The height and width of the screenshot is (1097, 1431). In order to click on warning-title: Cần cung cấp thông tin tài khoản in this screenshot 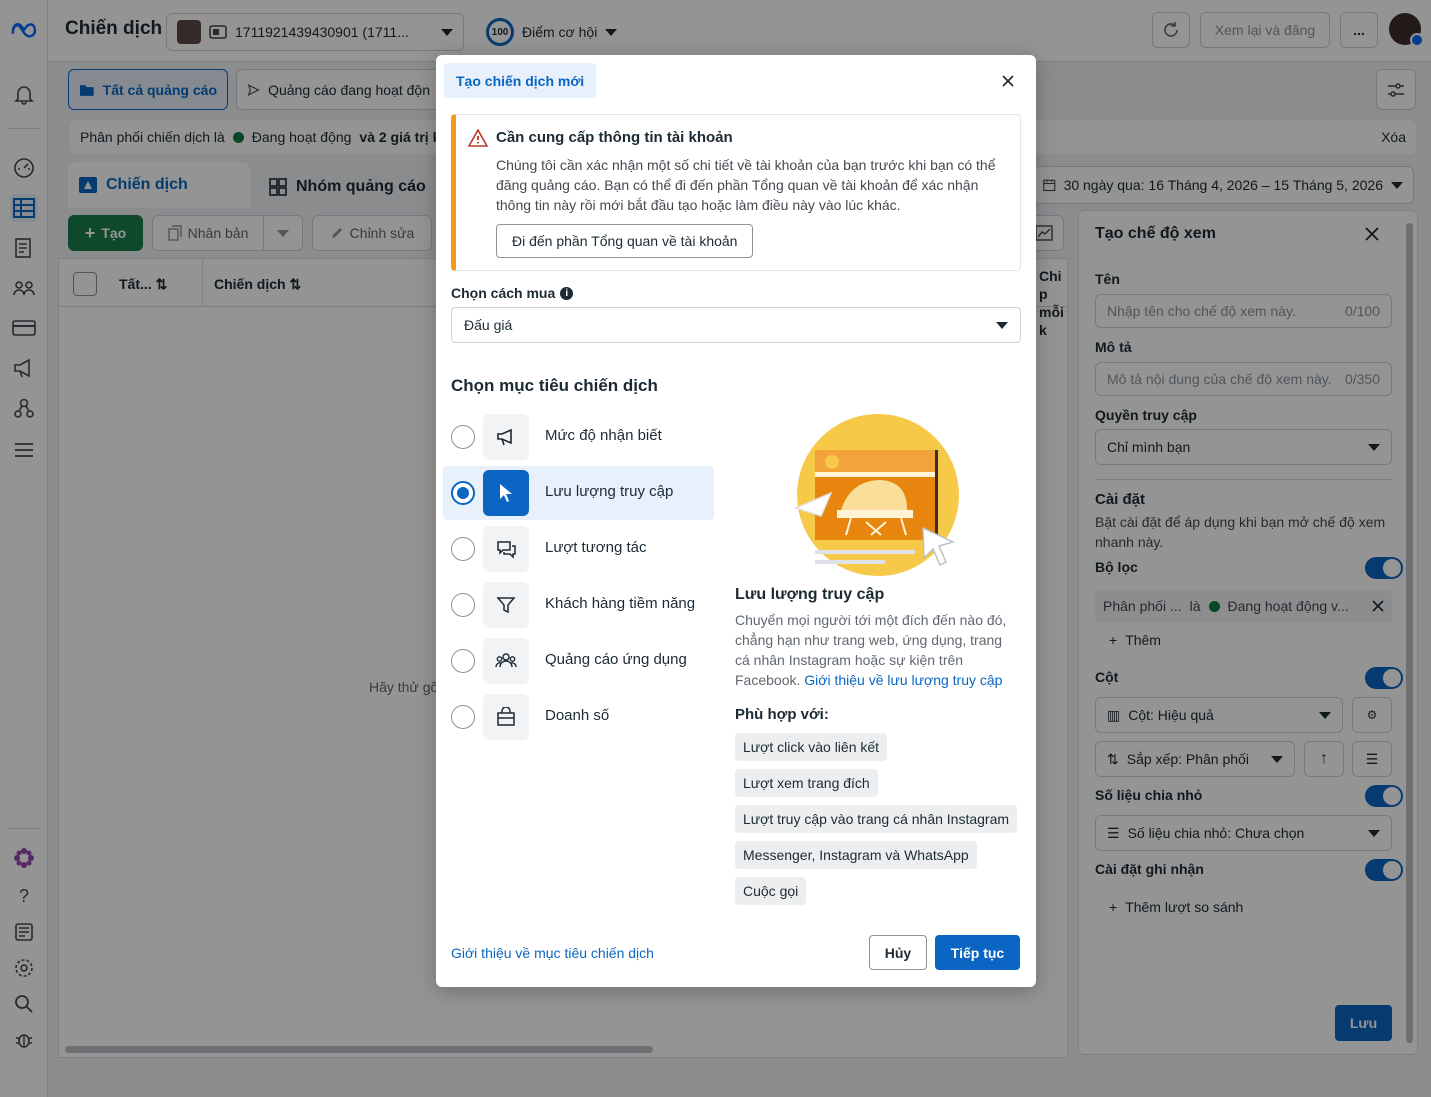, I will do `click(614, 137)`.